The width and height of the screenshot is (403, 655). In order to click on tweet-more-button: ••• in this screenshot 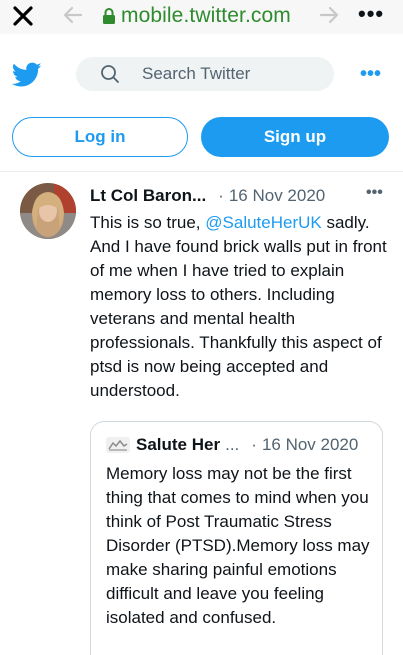, I will do `click(374, 193)`.